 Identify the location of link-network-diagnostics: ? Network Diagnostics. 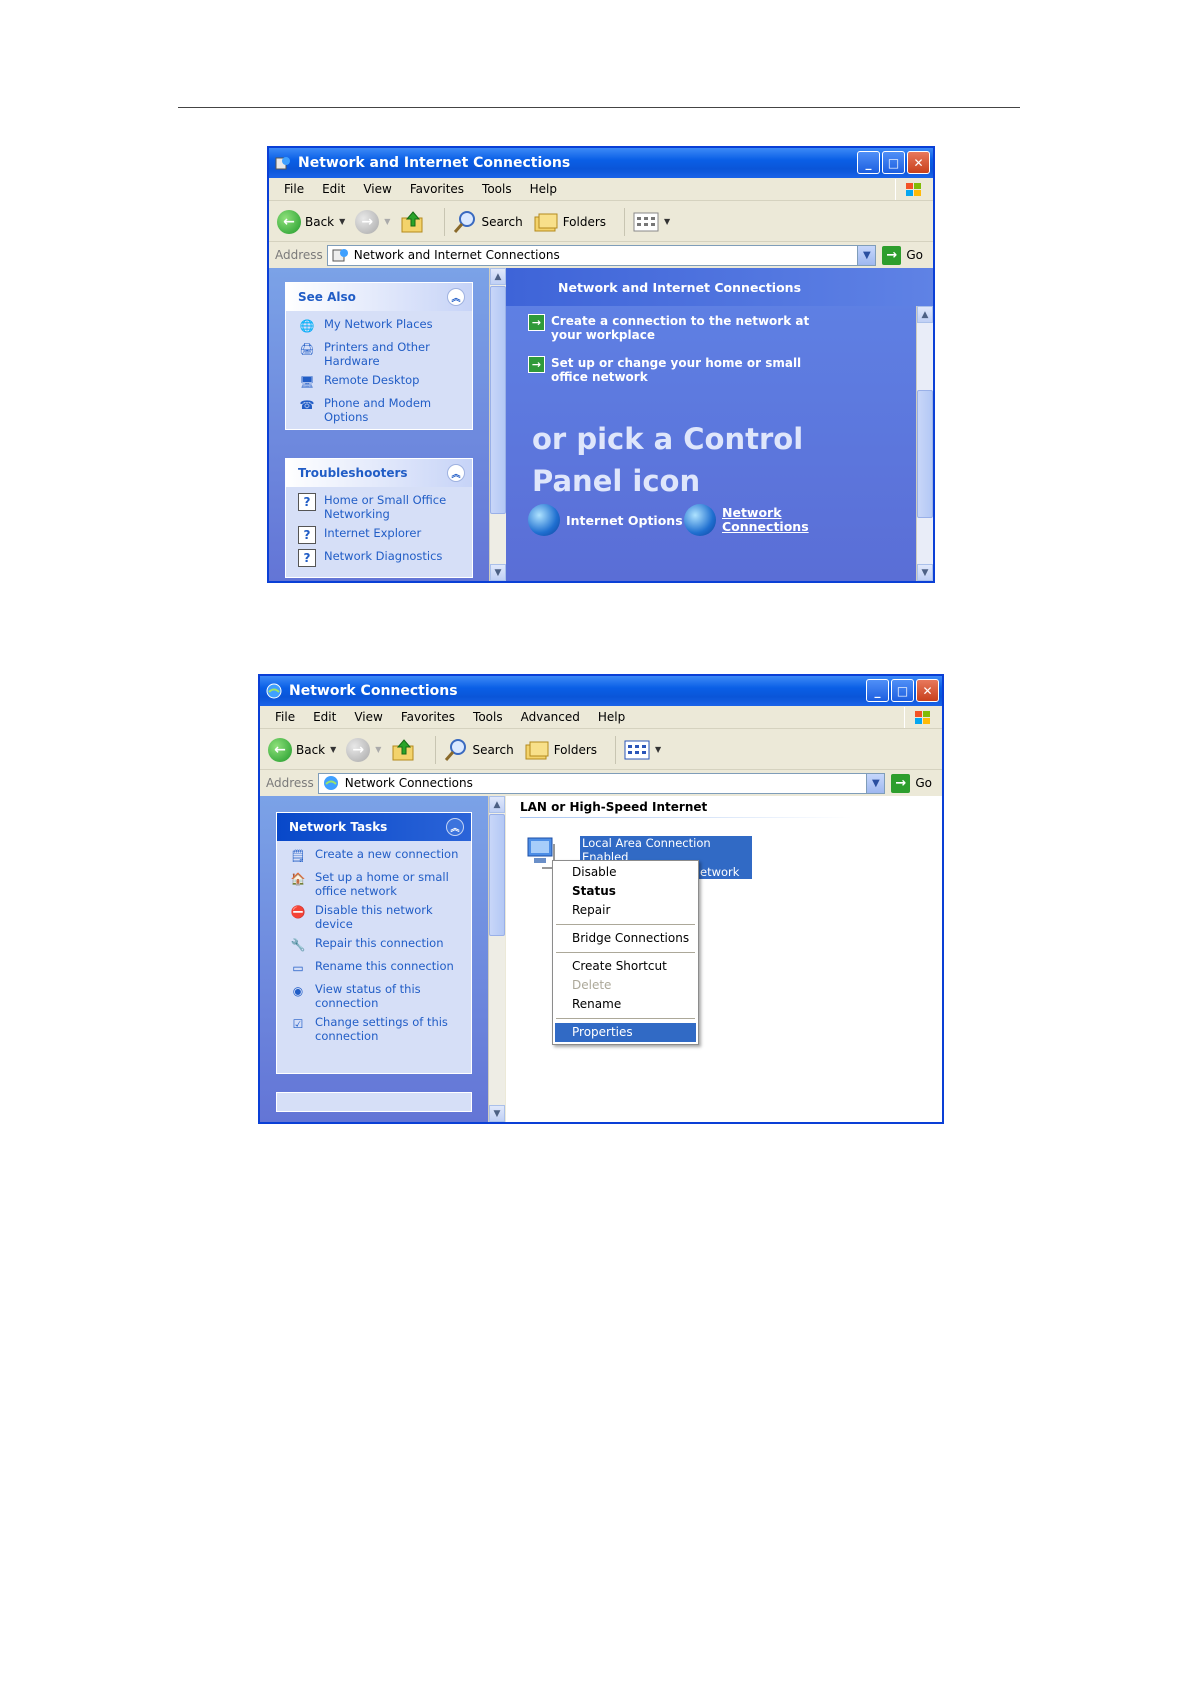
(381, 558).